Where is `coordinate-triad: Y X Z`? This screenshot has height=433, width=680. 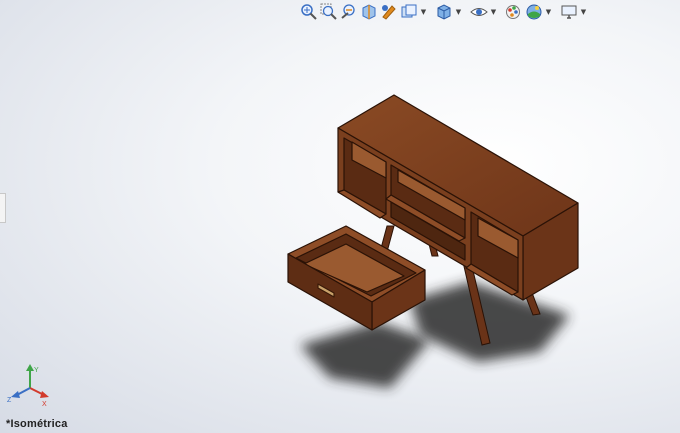
coordinate-triad: Y X Z is located at coordinates (28, 385).